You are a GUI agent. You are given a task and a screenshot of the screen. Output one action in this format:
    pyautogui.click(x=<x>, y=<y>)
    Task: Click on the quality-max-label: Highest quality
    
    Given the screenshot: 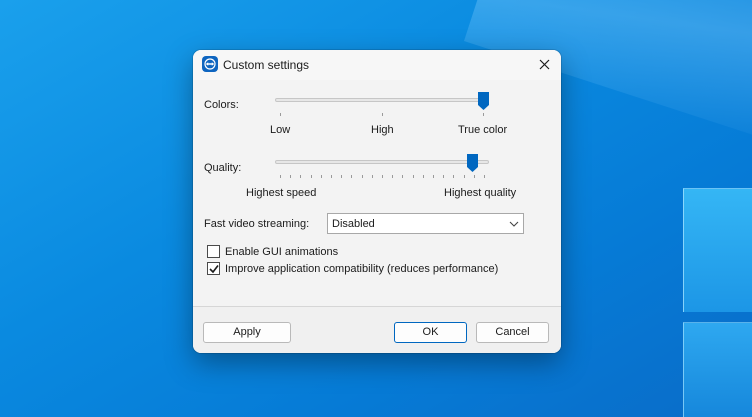 What is the action you would take?
    pyautogui.click(x=480, y=193)
    